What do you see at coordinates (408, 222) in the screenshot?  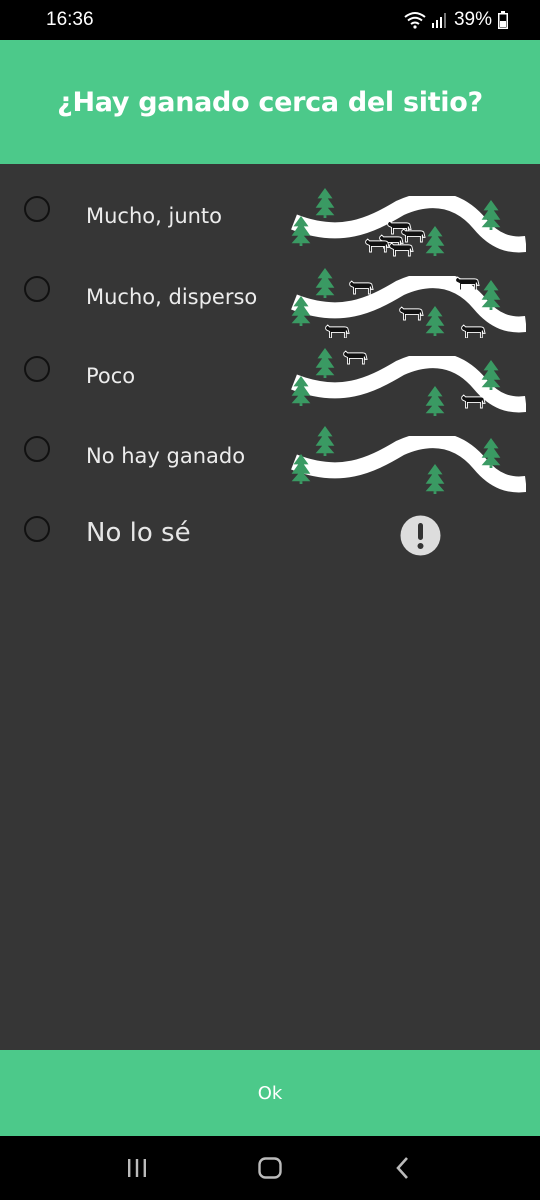 I see `illustration-many-grouped` at bounding box center [408, 222].